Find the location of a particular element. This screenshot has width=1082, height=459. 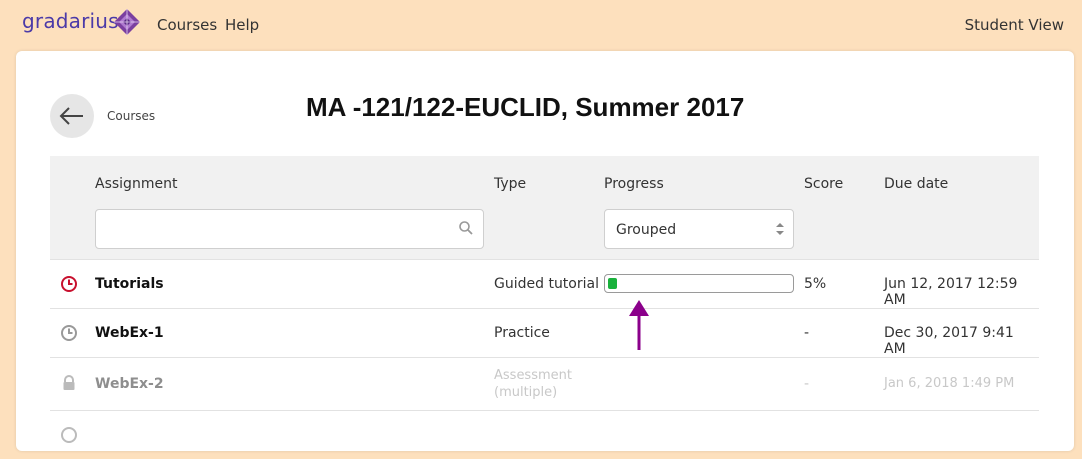

assignment-type-line1: Assessment is located at coordinates (533, 375).